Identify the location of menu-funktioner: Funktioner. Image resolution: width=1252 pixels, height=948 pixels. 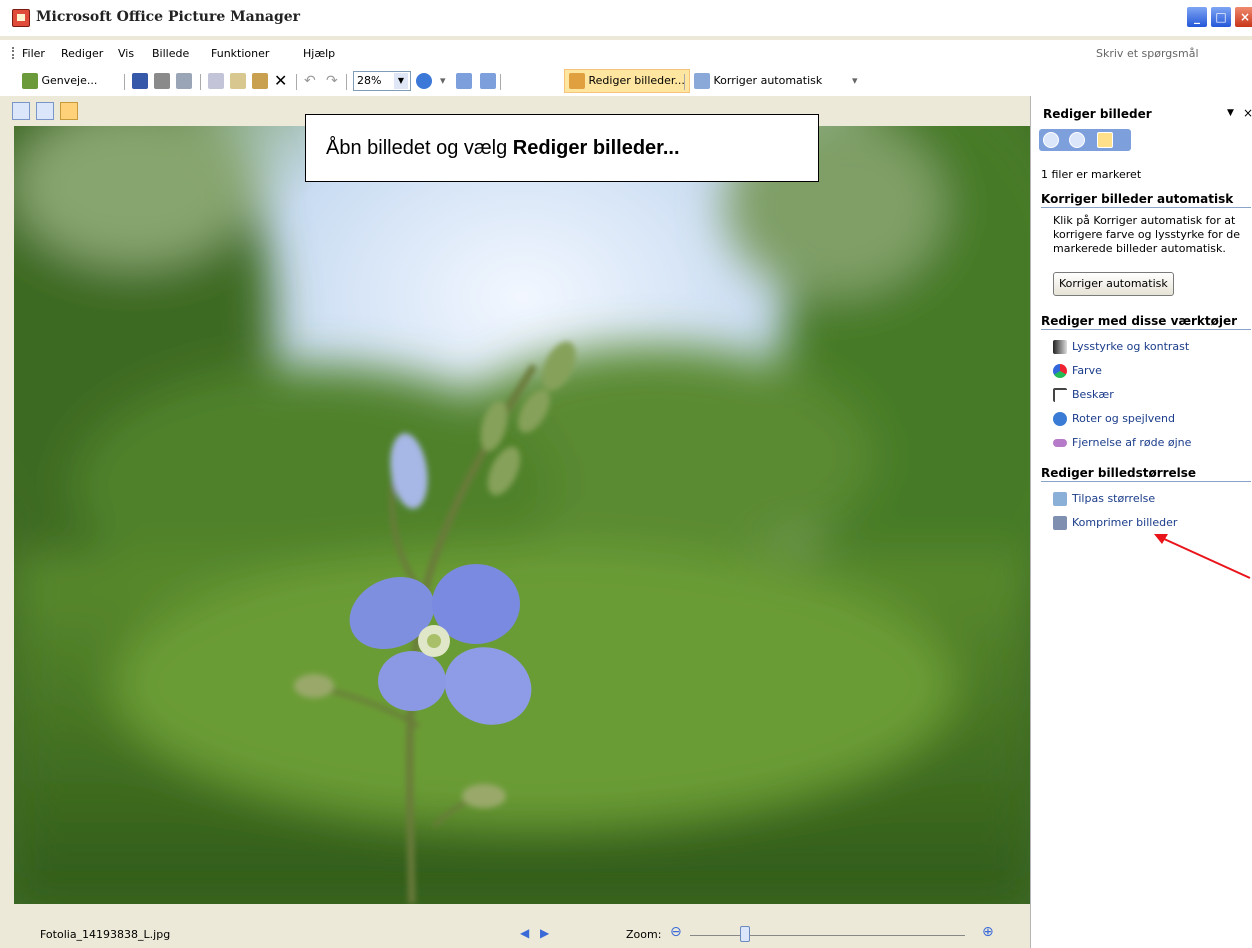
(240, 53).